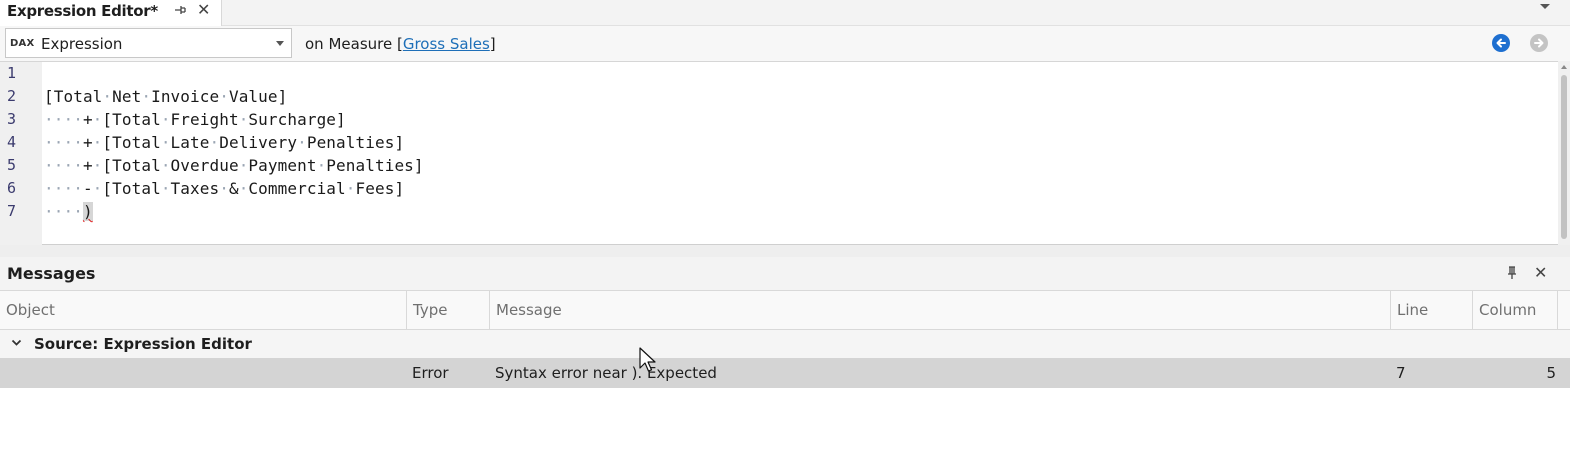 The height and width of the screenshot is (474, 1570). I want to click on property-selector-combobox: DAX Expression, so click(148, 43).